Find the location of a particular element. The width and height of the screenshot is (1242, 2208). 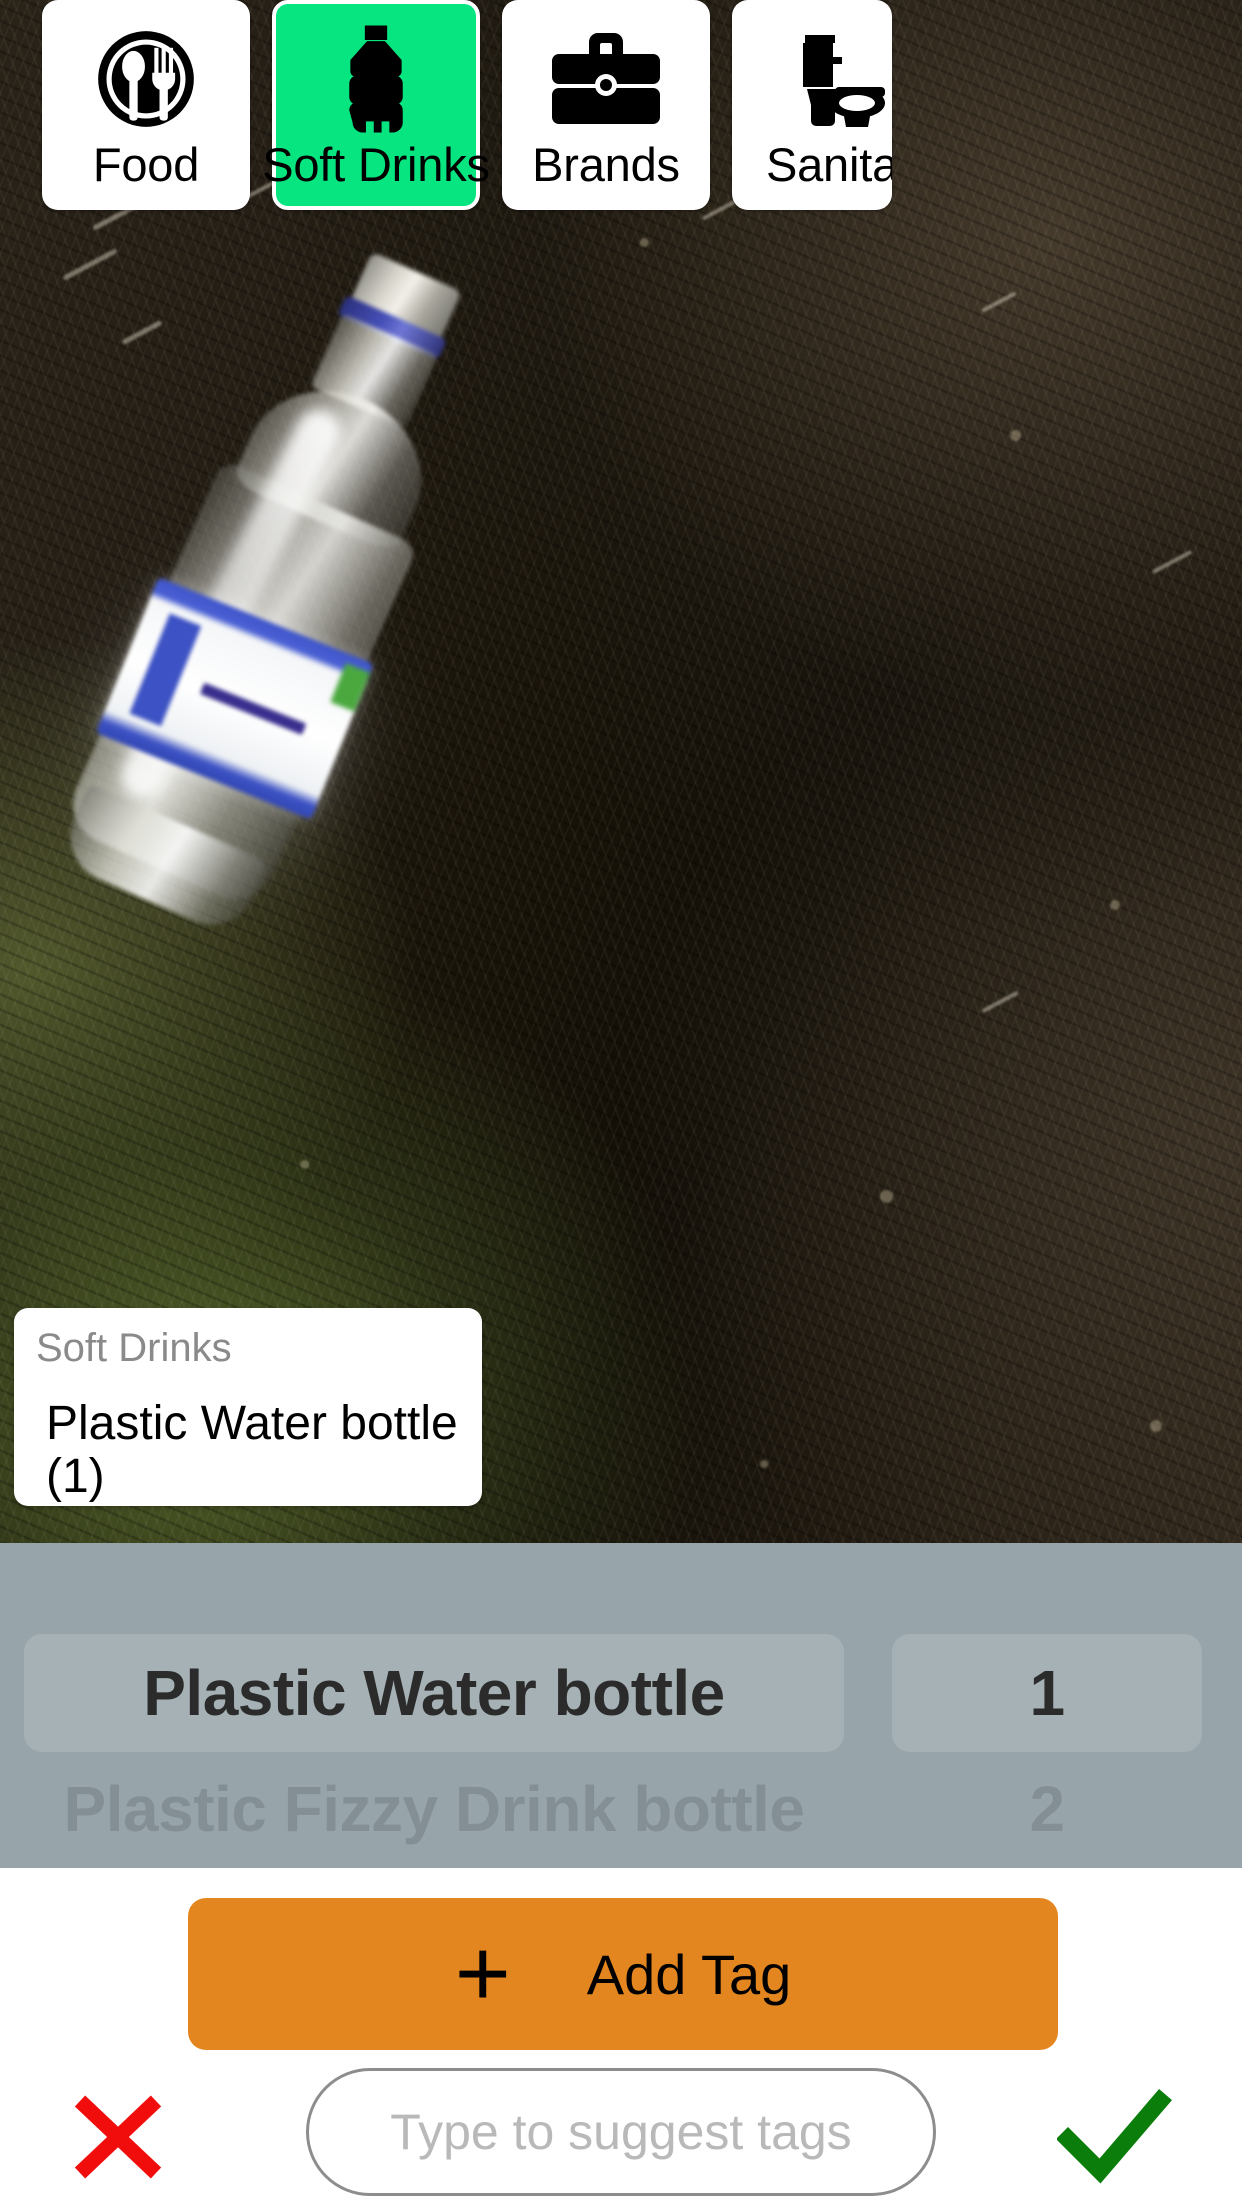

applied-tag-card: Soft Drinks Plastic Water bottle (1) is located at coordinates (248, 1407).